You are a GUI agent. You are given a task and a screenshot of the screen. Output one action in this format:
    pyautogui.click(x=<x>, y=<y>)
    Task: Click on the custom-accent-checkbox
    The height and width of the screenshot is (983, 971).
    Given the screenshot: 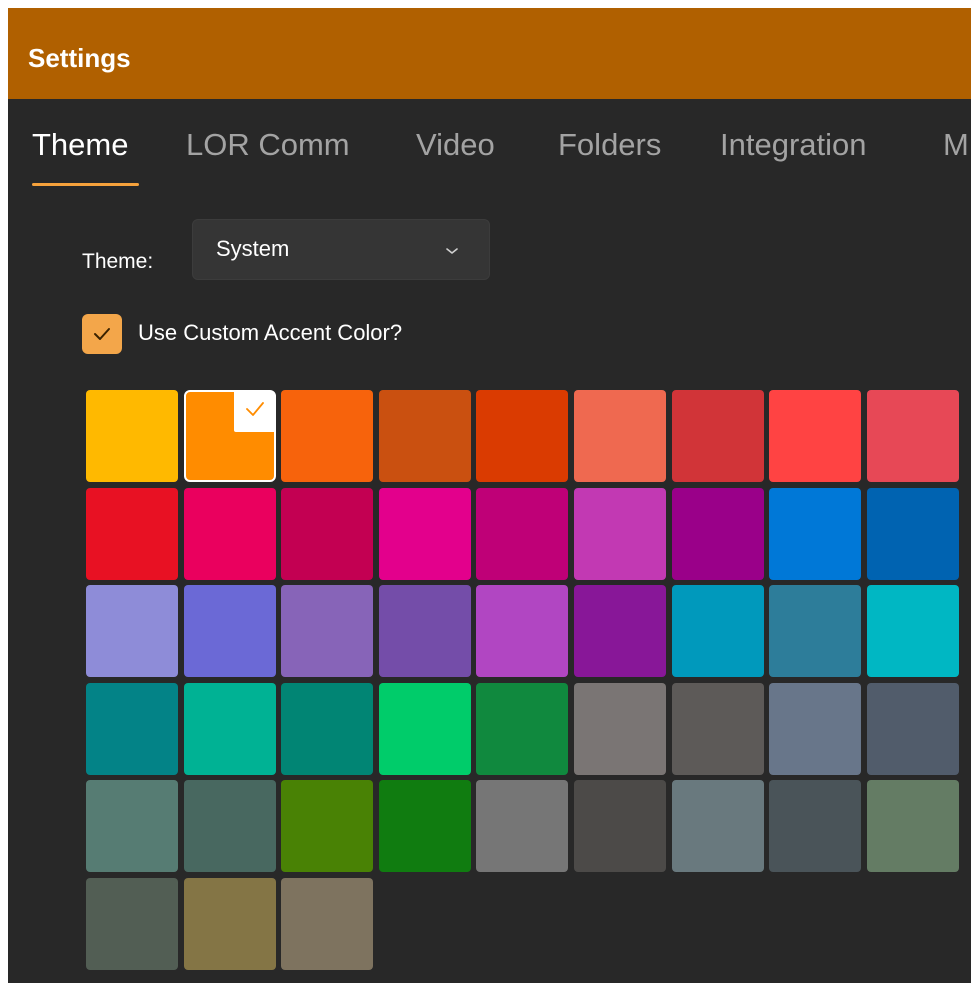 What is the action you would take?
    pyautogui.click(x=102, y=334)
    